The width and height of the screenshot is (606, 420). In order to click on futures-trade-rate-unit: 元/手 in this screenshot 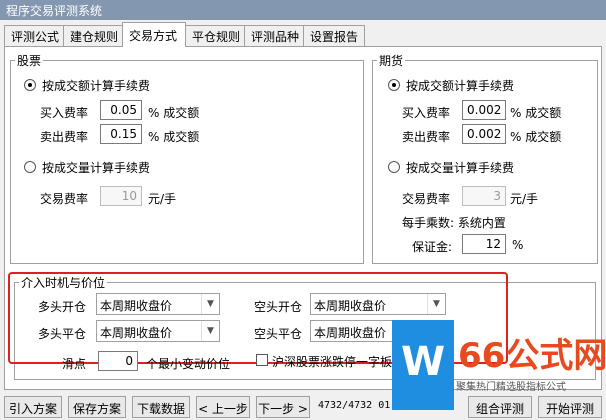, I will do `click(524, 199)`.